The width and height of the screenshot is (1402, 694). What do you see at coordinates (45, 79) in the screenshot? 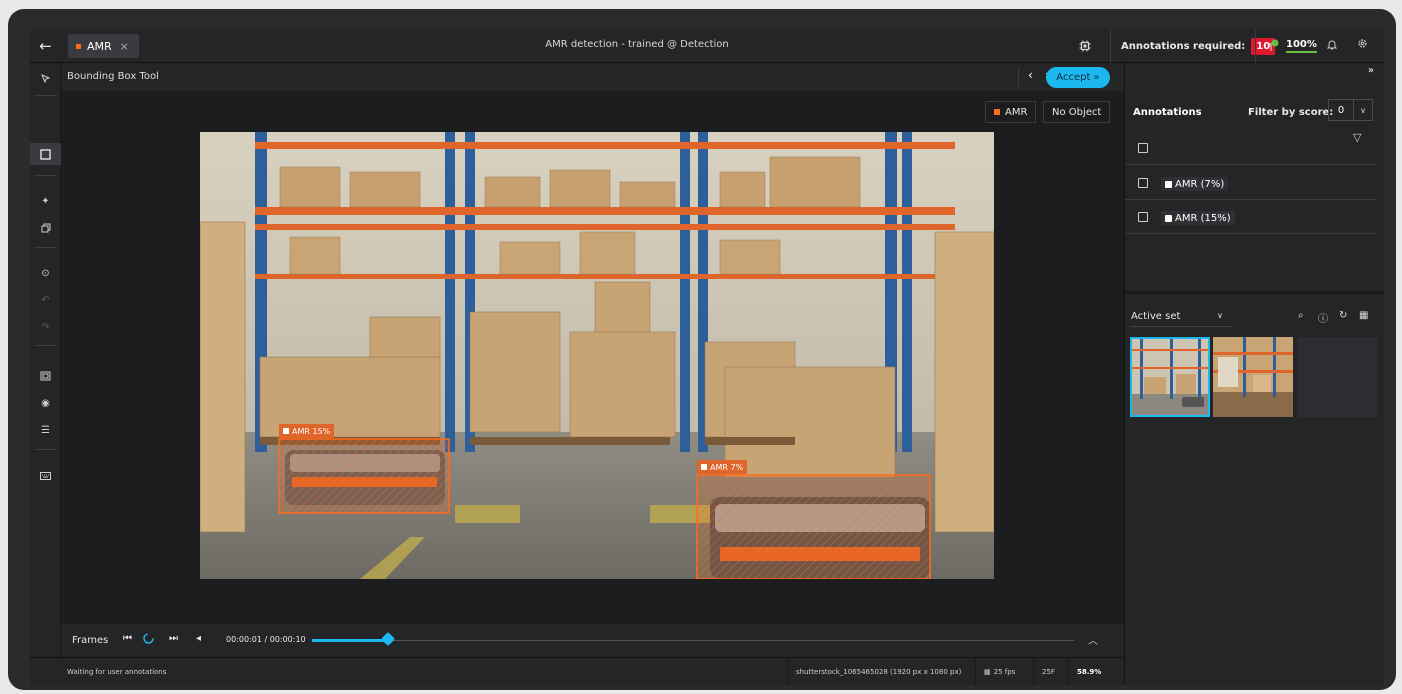
I see `select-icon` at bounding box center [45, 79].